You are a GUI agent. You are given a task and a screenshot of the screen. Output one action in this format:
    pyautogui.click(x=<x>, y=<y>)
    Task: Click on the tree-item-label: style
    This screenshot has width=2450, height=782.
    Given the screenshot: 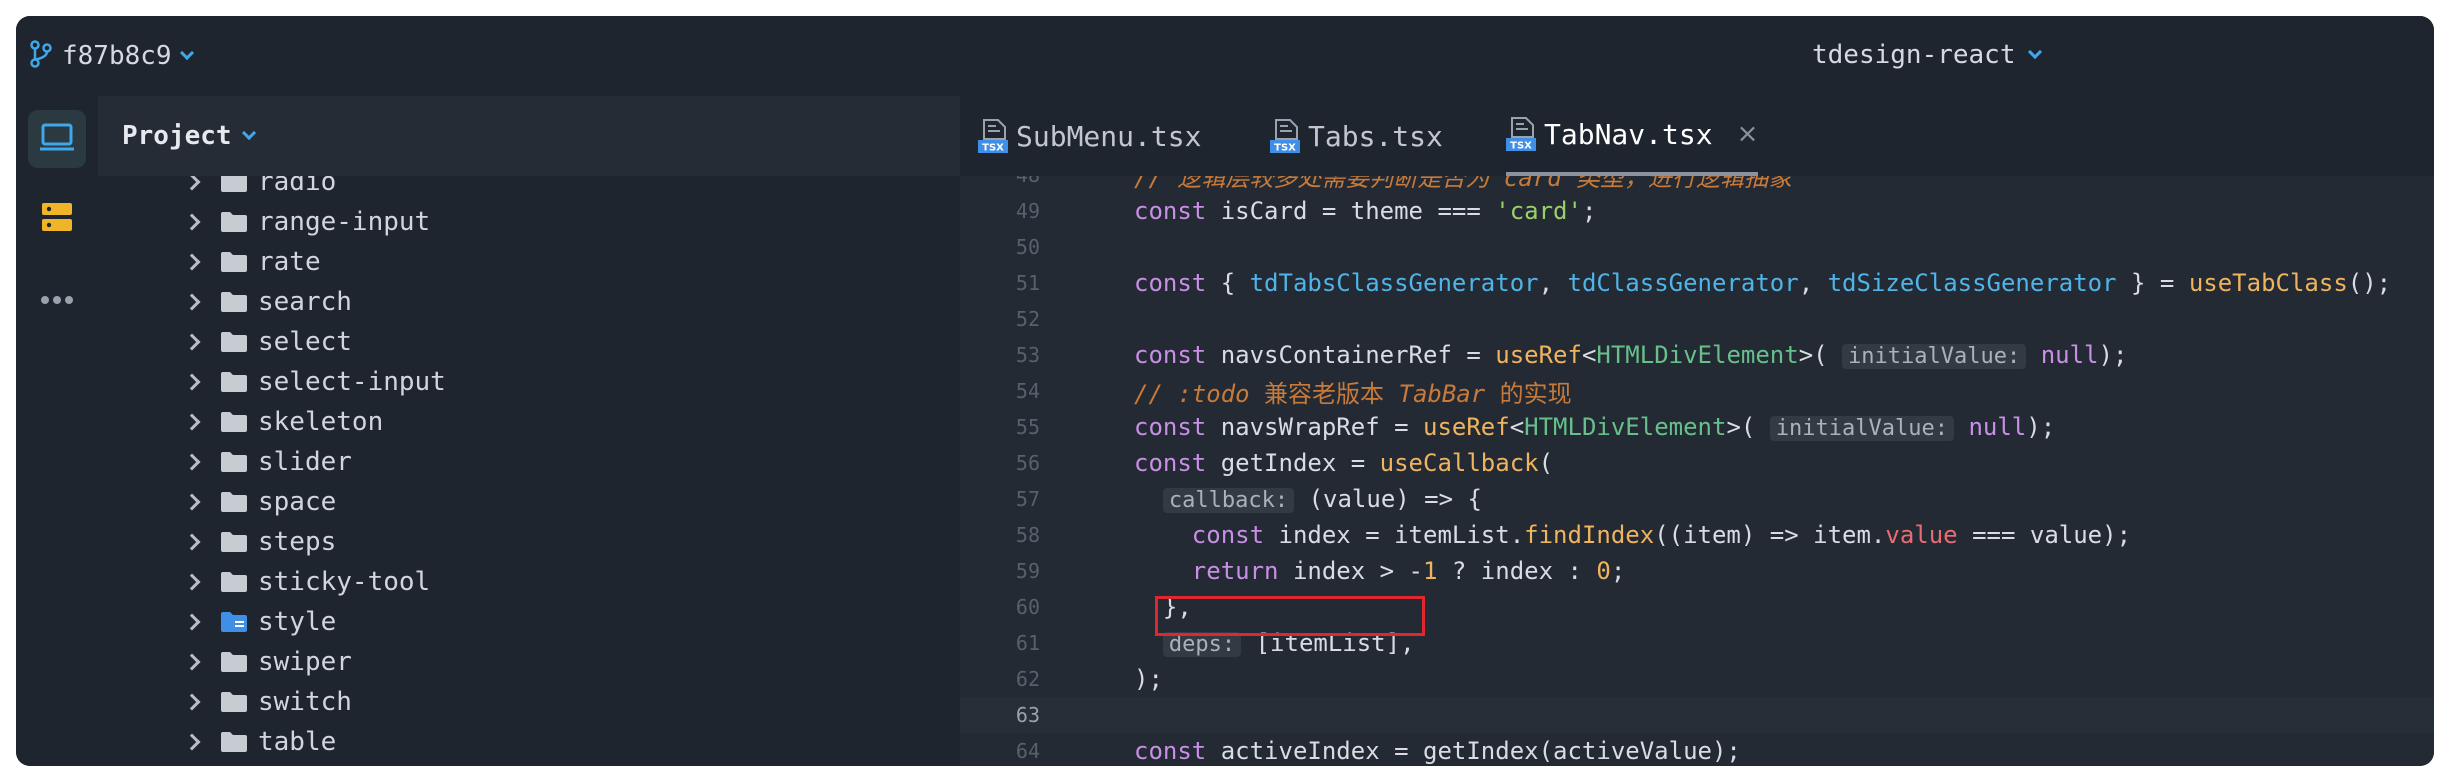 What is the action you would take?
    pyautogui.click(x=297, y=622)
    